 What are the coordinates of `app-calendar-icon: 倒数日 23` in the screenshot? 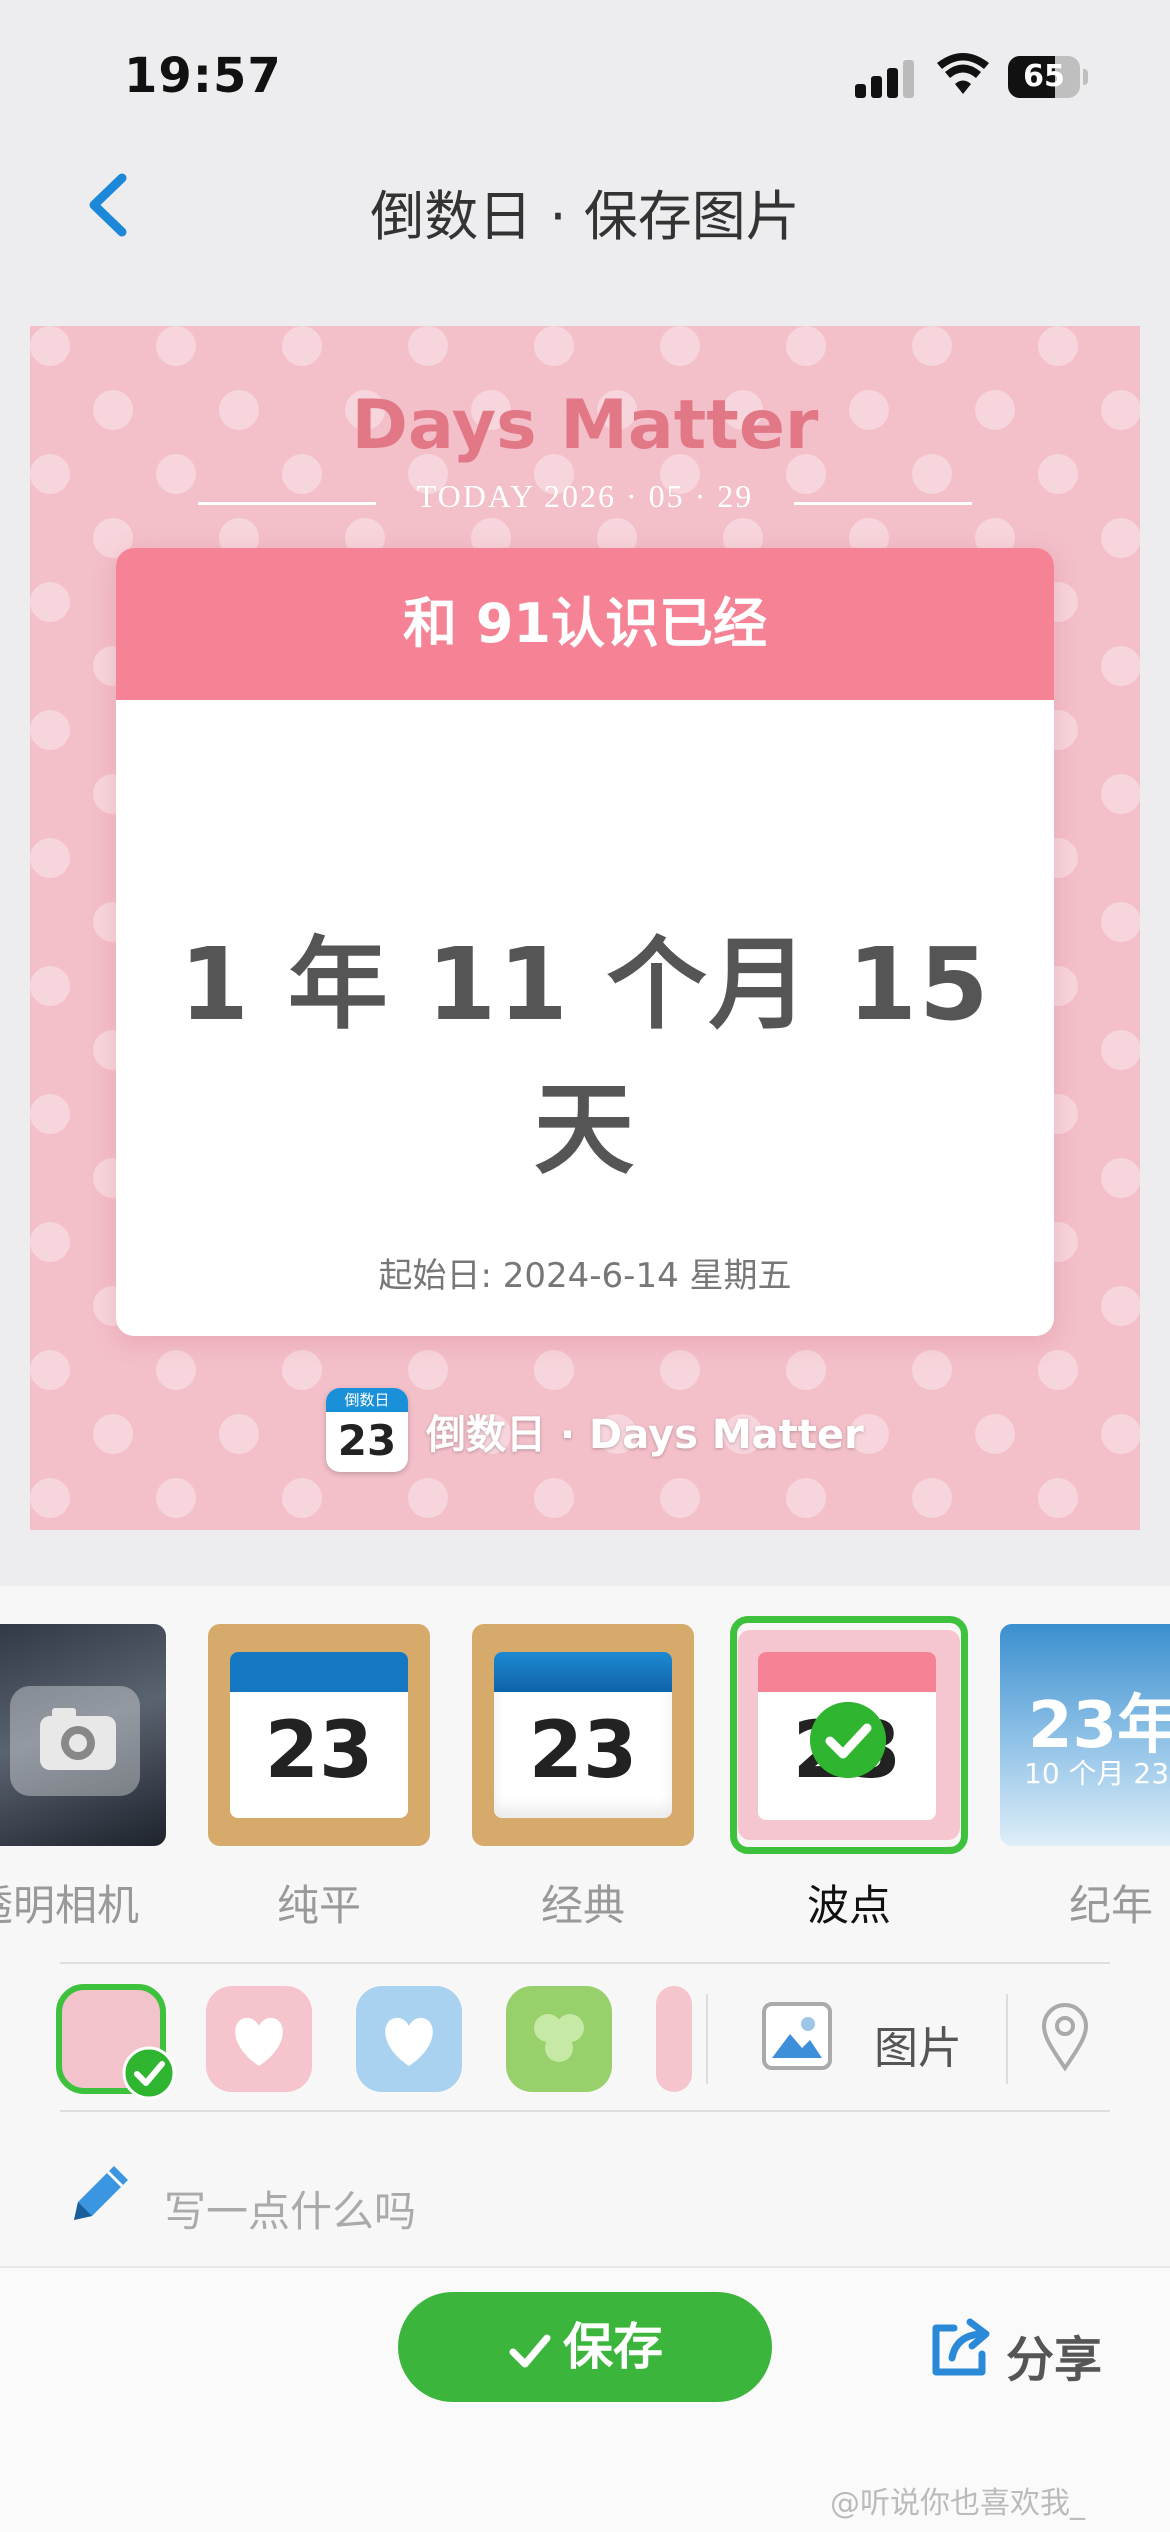 It's located at (367, 1430).